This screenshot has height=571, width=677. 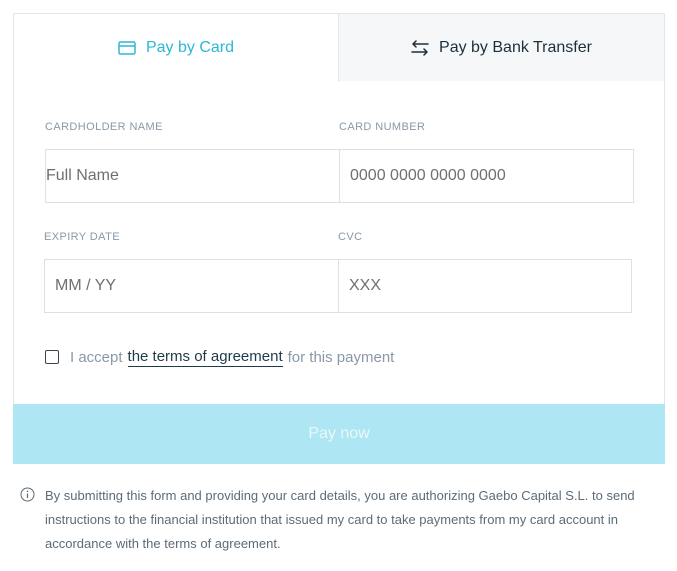 What do you see at coordinates (104, 127) in the screenshot?
I see `cardholder-name-label: CARDHOLDER NAME` at bounding box center [104, 127].